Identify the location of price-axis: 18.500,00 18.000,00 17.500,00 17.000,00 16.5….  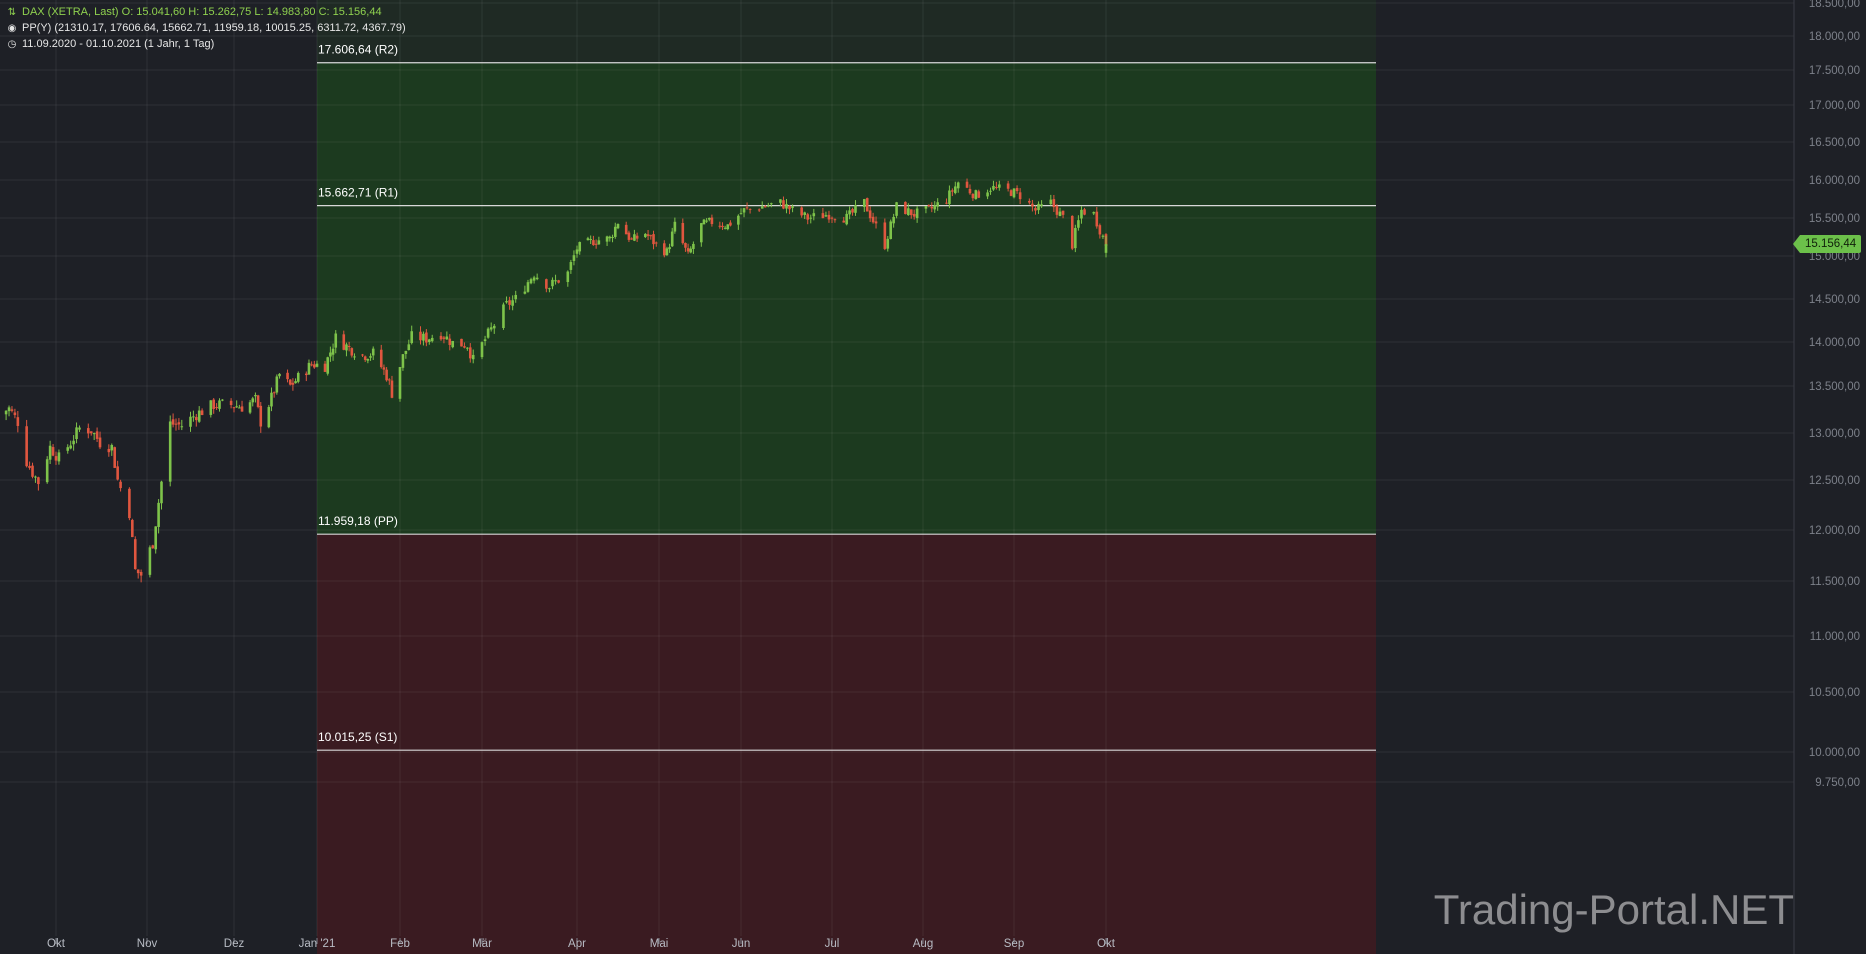
(1834, 394).